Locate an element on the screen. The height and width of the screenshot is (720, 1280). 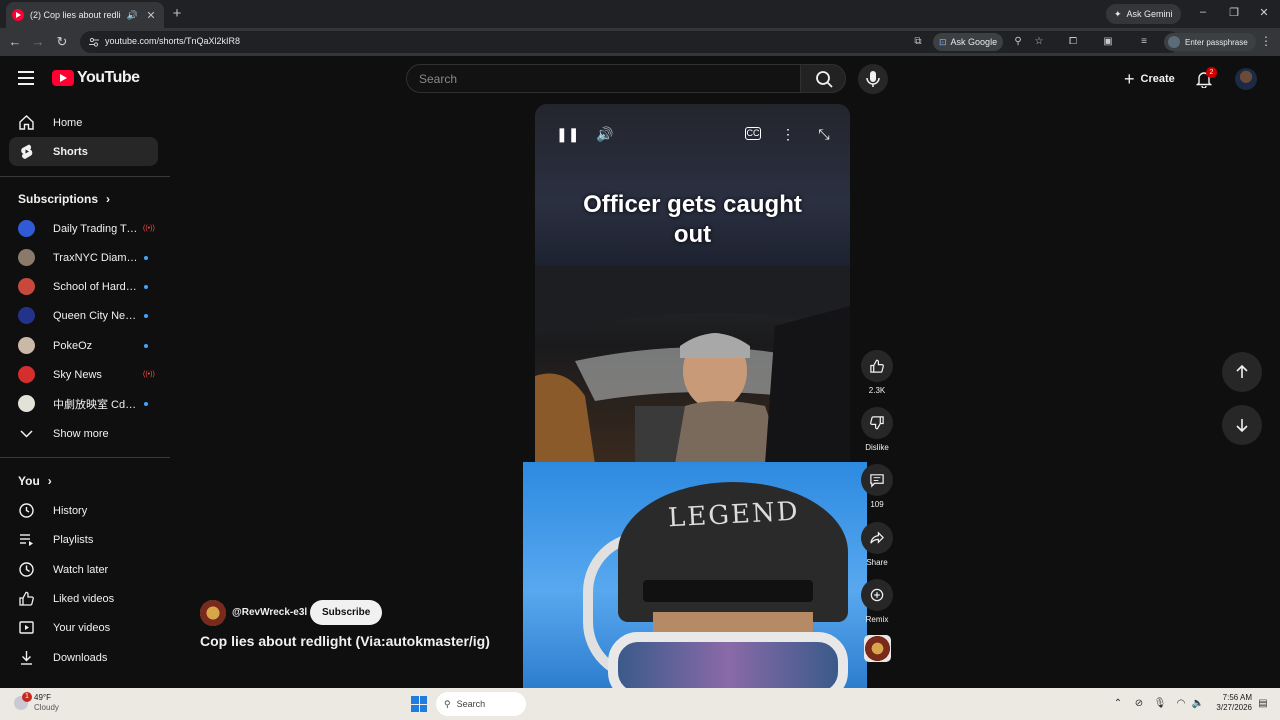
profile-avatar is located at coordinates (1174, 42).